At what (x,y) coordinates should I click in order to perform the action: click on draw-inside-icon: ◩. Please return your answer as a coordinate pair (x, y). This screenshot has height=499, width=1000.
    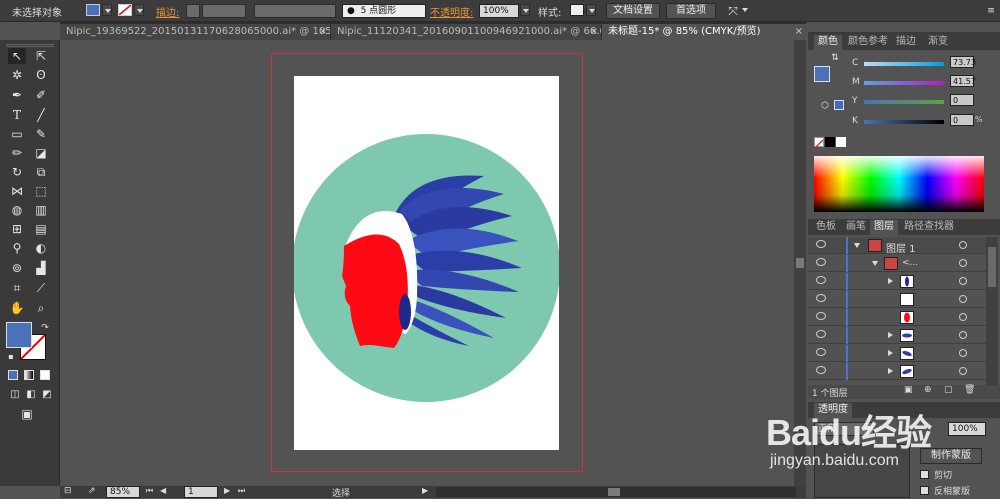
    Looking at the image, I should click on (47, 394).